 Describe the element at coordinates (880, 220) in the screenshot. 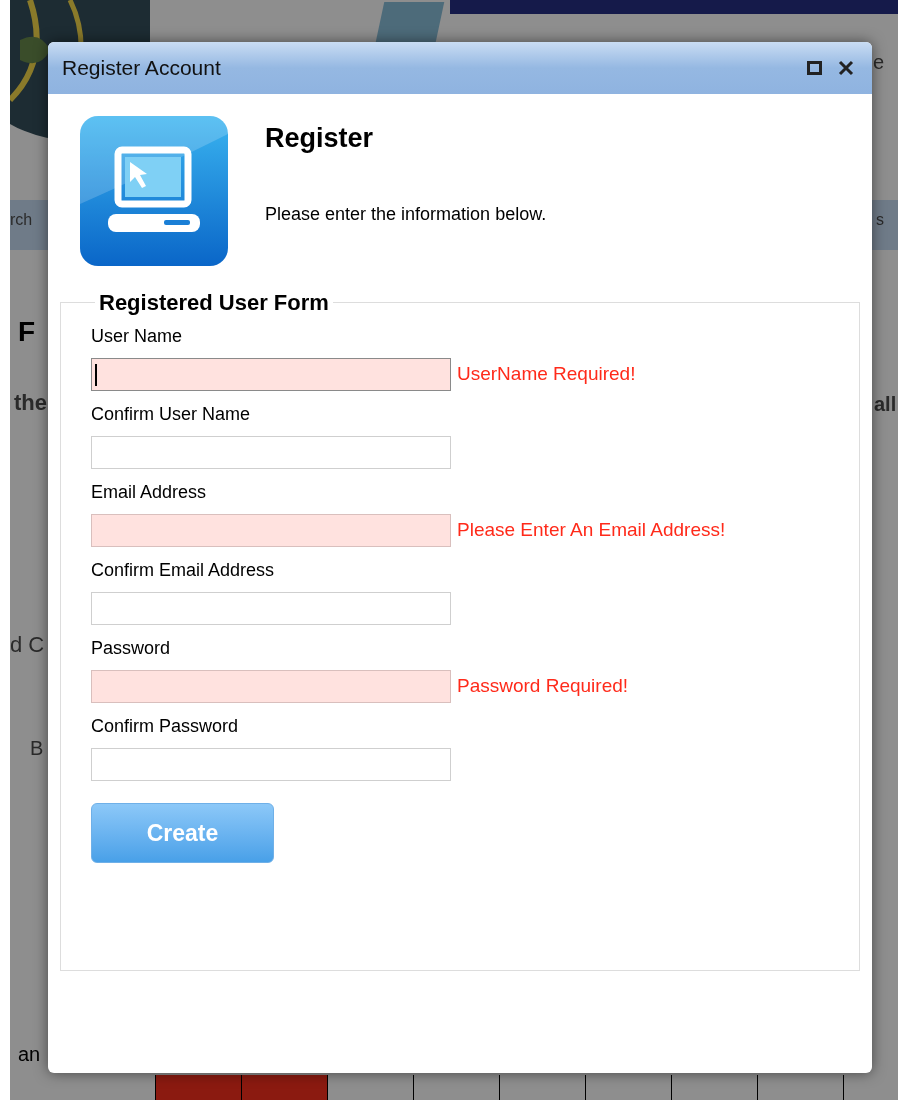

I see `page-text: s` at that location.